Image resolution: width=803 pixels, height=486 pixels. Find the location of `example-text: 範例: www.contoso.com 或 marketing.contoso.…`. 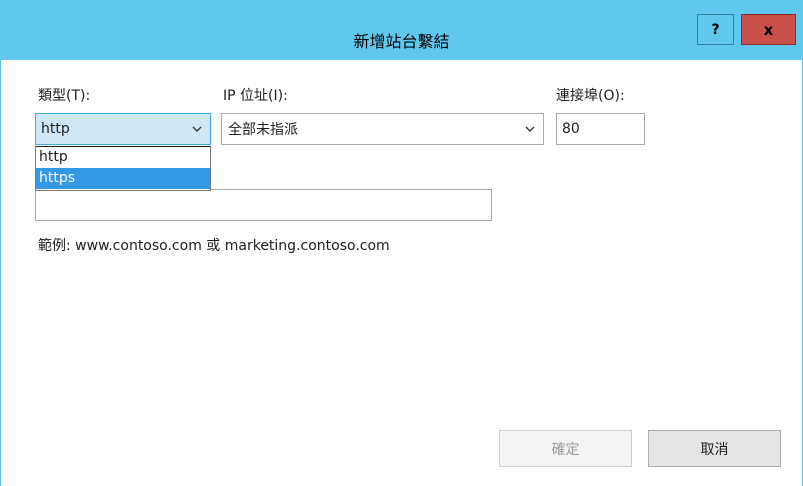

example-text: 範例: www.contoso.com 或 marketing.contoso.… is located at coordinates (214, 246).